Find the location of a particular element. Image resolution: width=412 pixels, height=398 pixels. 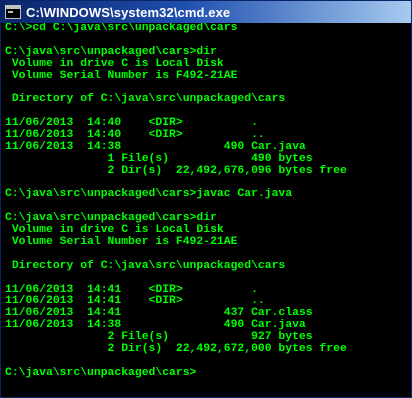

console-app-icon is located at coordinates (13, 12).